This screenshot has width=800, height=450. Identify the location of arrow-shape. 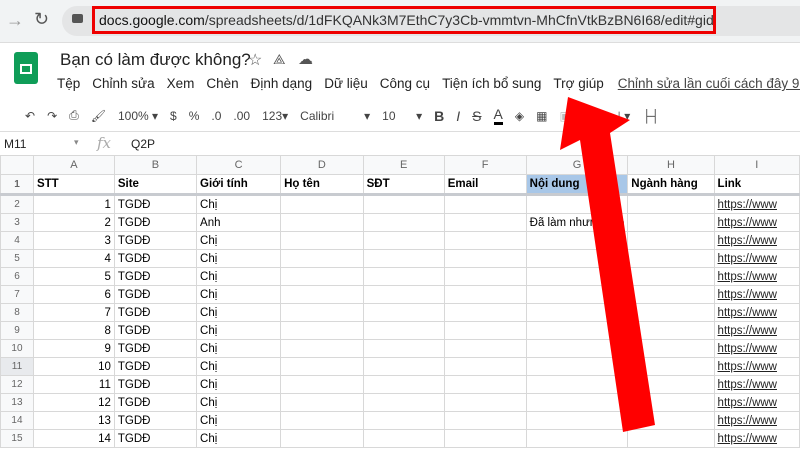
(607, 264).